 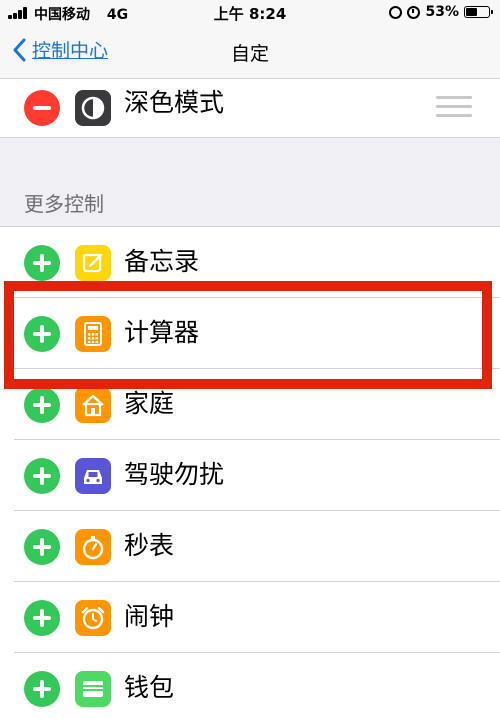 What do you see at coordinates (149, 545) in the screenshot?
I see `item-label: 秒表` at bounding box center [149, 545].